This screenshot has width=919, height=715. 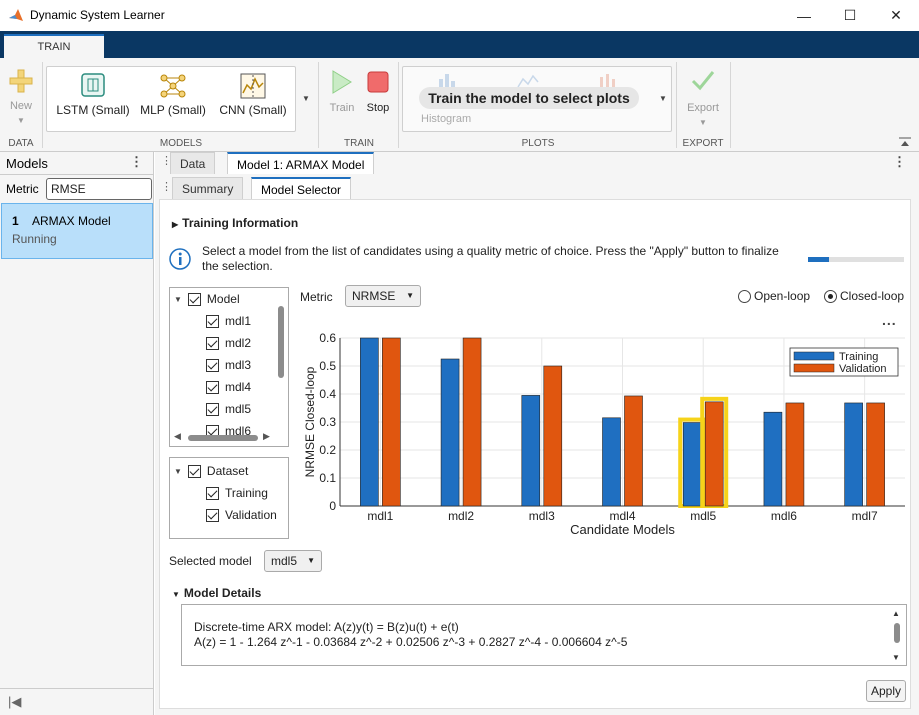 I want to click on x-tick-label: mdl2, so click(x=461, y=516).